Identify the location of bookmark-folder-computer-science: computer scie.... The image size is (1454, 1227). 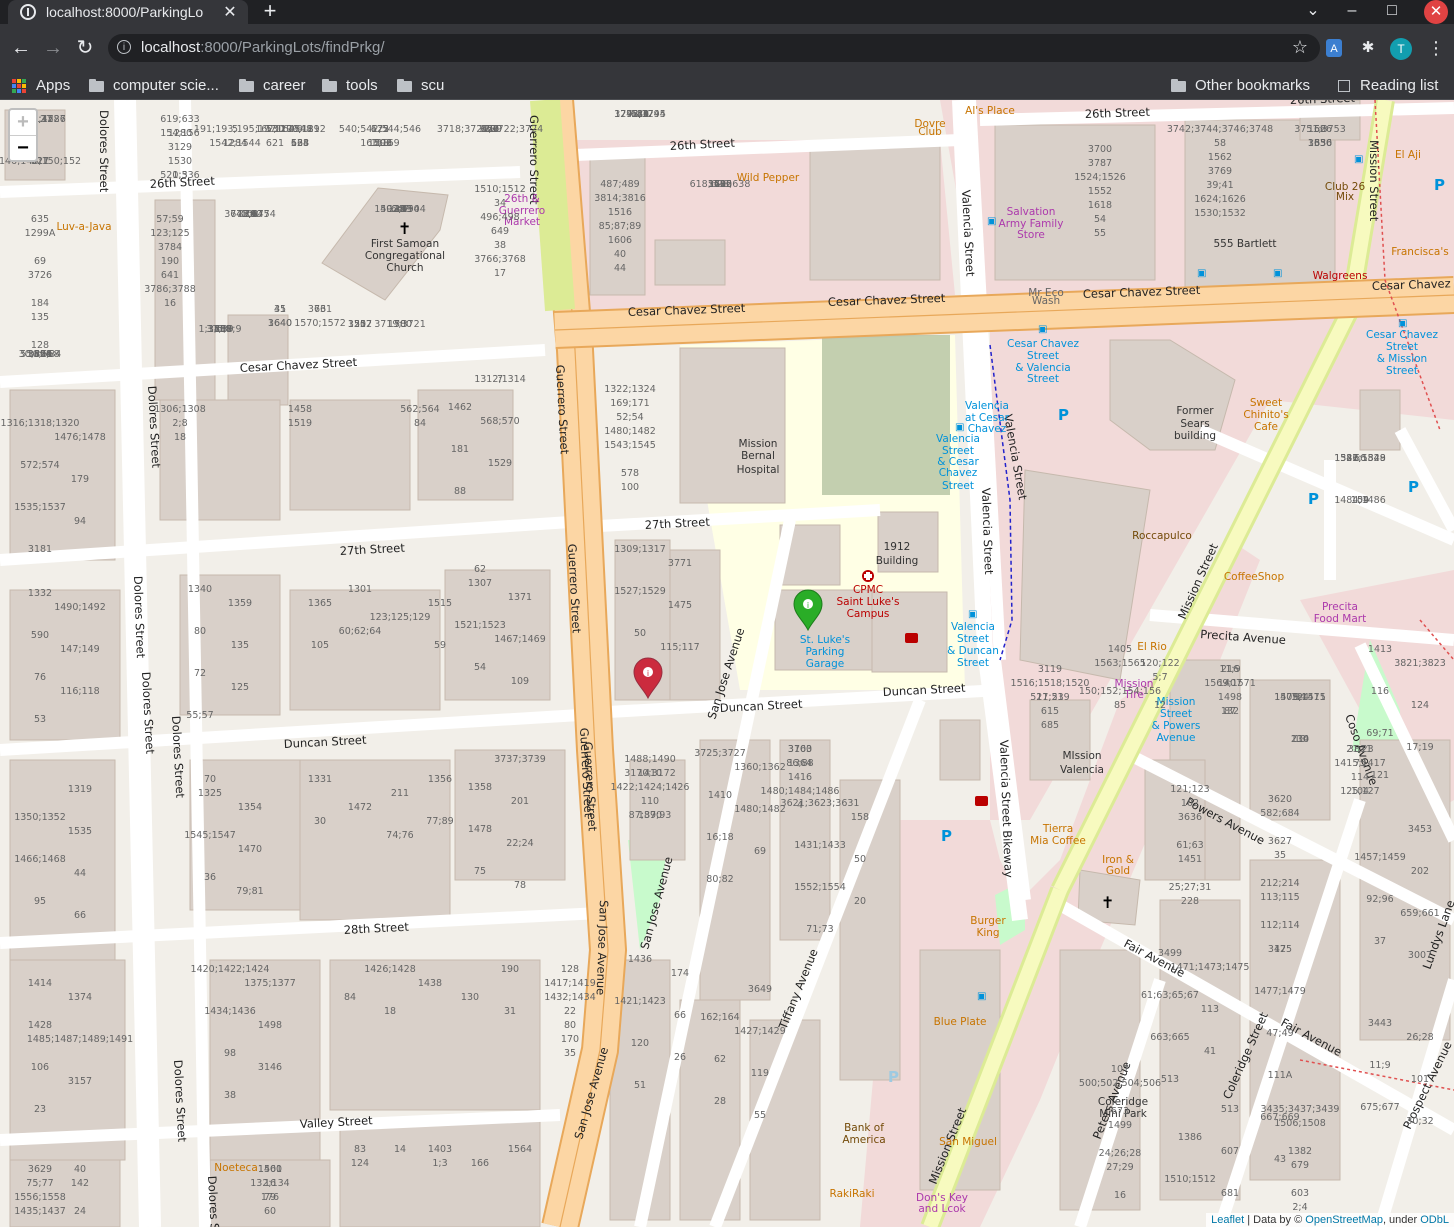
(154, 86).